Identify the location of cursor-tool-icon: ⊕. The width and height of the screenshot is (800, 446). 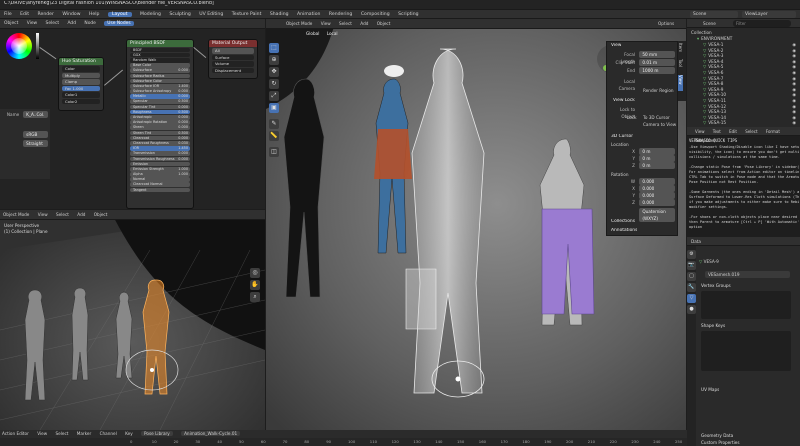
(274, 60).